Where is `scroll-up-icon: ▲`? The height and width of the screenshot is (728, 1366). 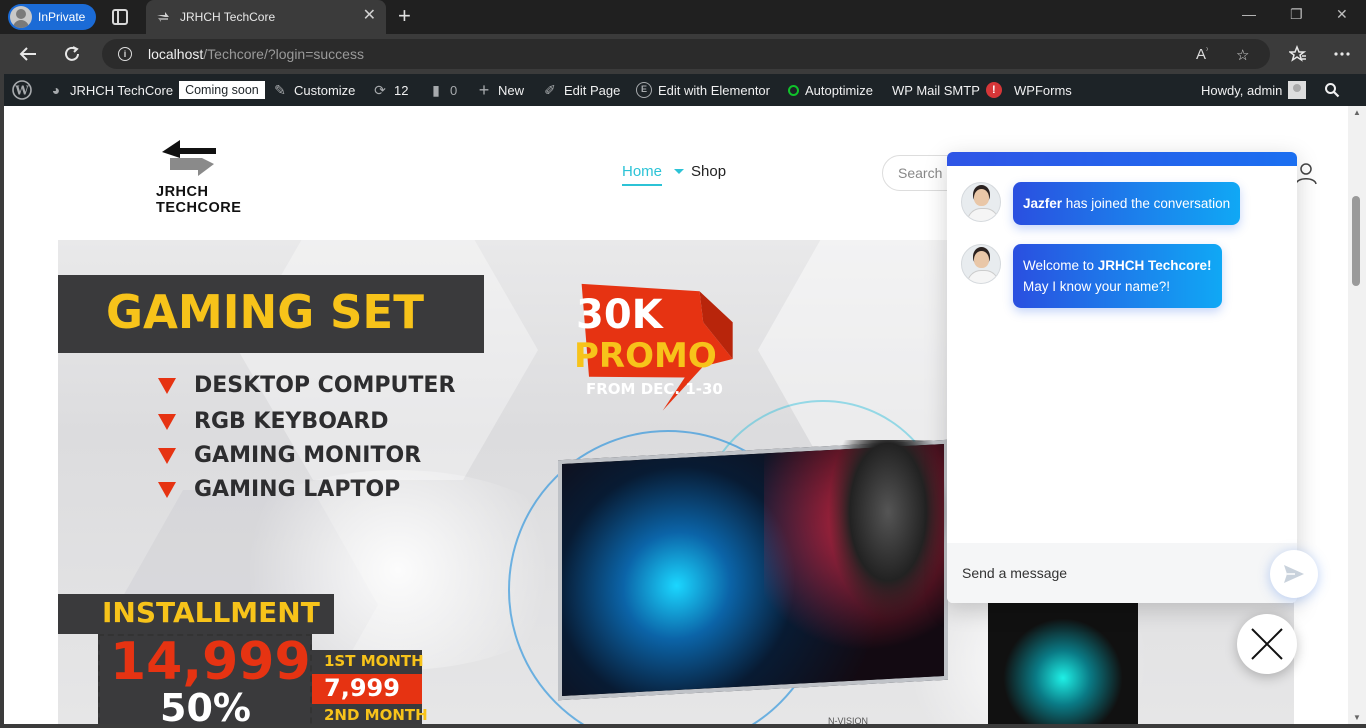 scroll-up-icon: ▲ is located at coordinates (1357, 112).